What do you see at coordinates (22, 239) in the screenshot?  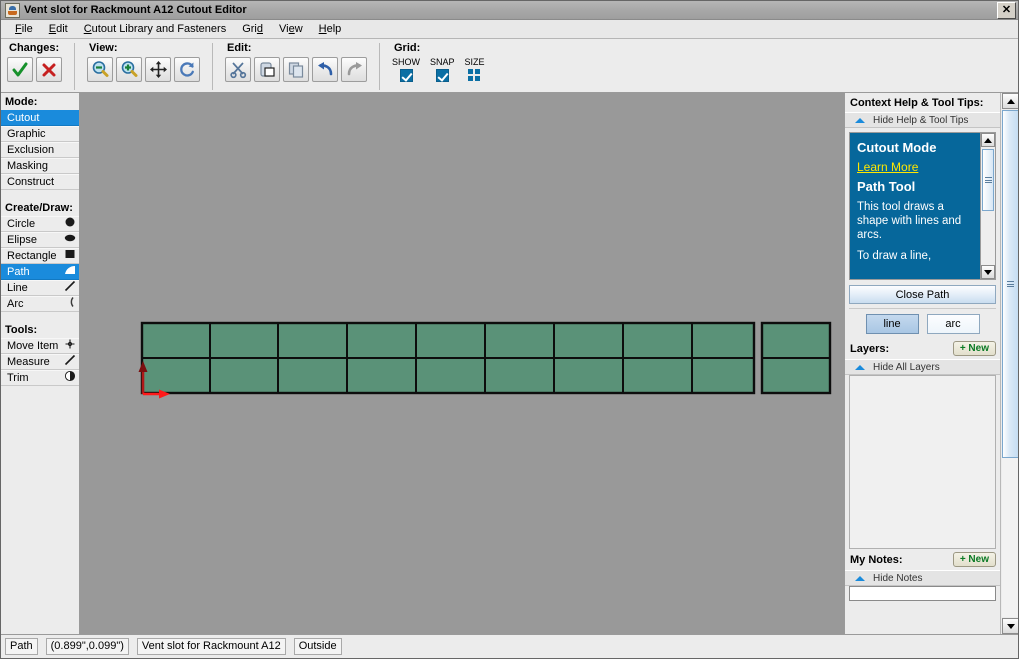 I see `sidebar-item-label: Elipse` at bounding box center [22, 239].